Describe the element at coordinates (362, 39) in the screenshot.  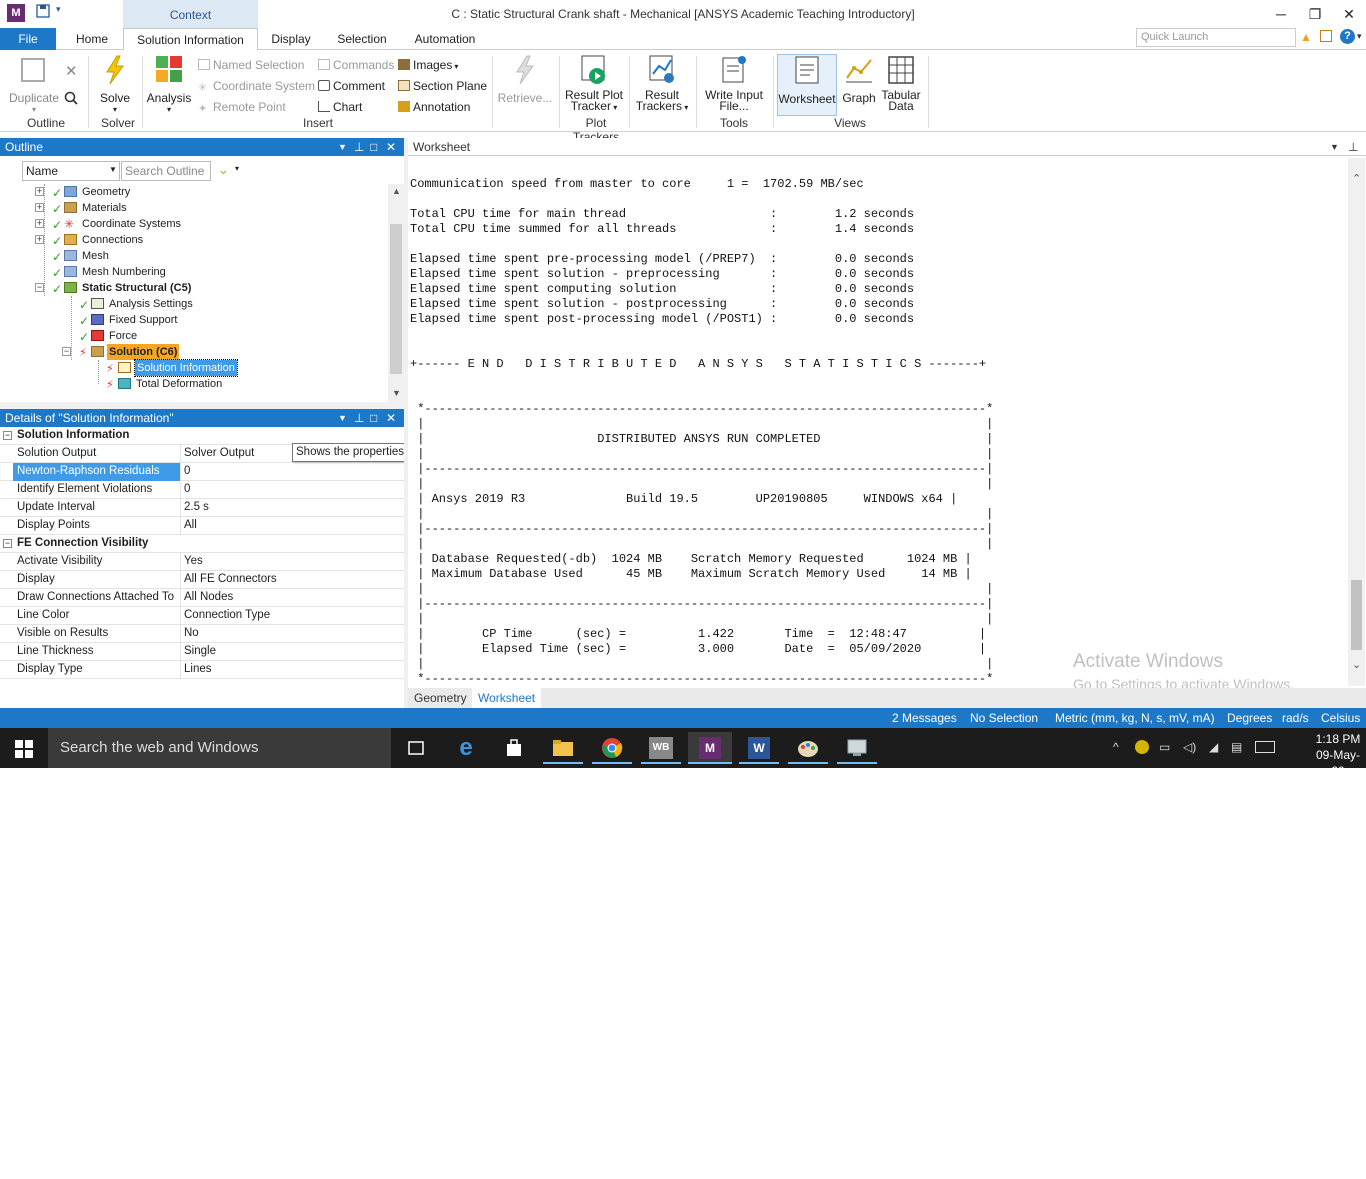
I see `tab-selection: Selection` at that location.